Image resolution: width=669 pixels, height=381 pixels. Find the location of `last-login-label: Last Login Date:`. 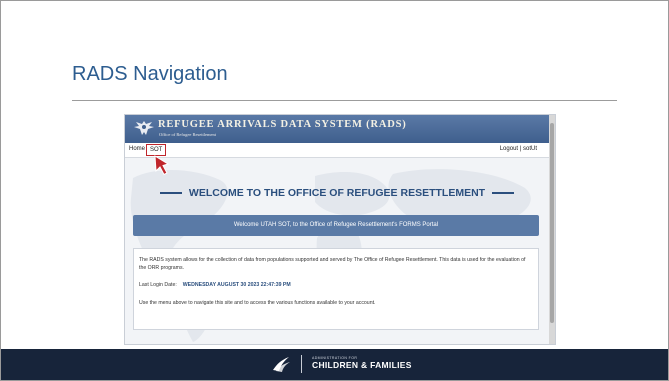

last-login-label: Last Login Date: is located at coordinates (158, 285).